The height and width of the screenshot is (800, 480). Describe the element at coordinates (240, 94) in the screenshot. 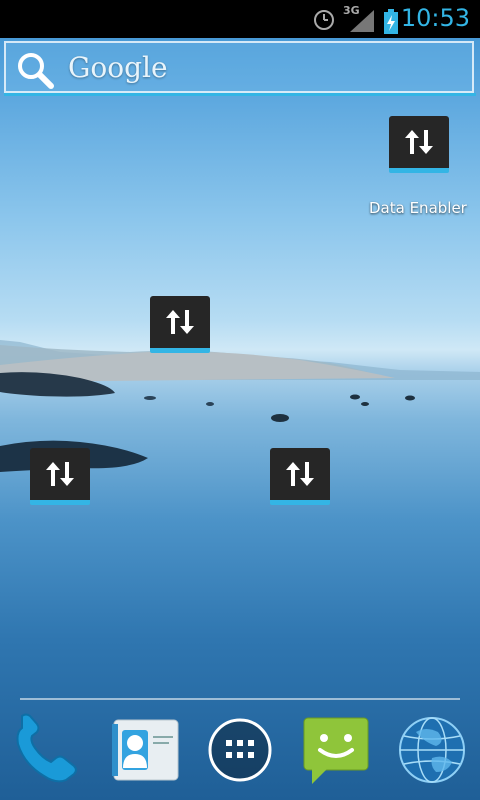

I see `search-bar-underline` at that location.